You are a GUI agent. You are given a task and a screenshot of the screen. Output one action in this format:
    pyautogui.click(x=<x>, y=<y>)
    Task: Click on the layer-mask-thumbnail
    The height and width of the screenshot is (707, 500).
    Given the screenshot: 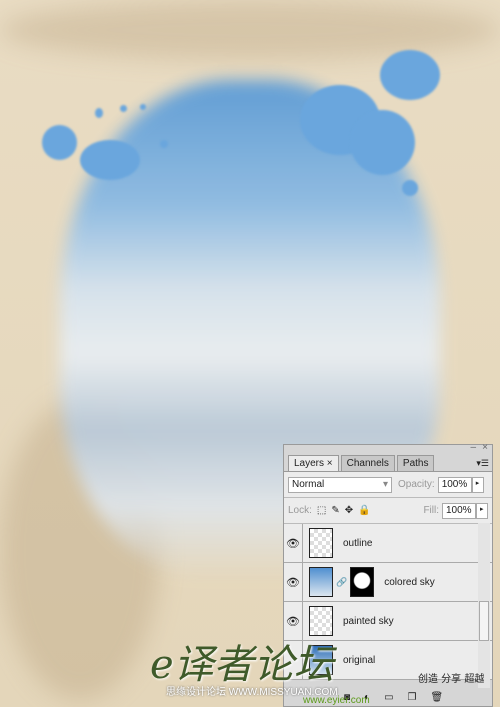 What is the action you would take?
    pyautogui.click(x=362, y=582)
    